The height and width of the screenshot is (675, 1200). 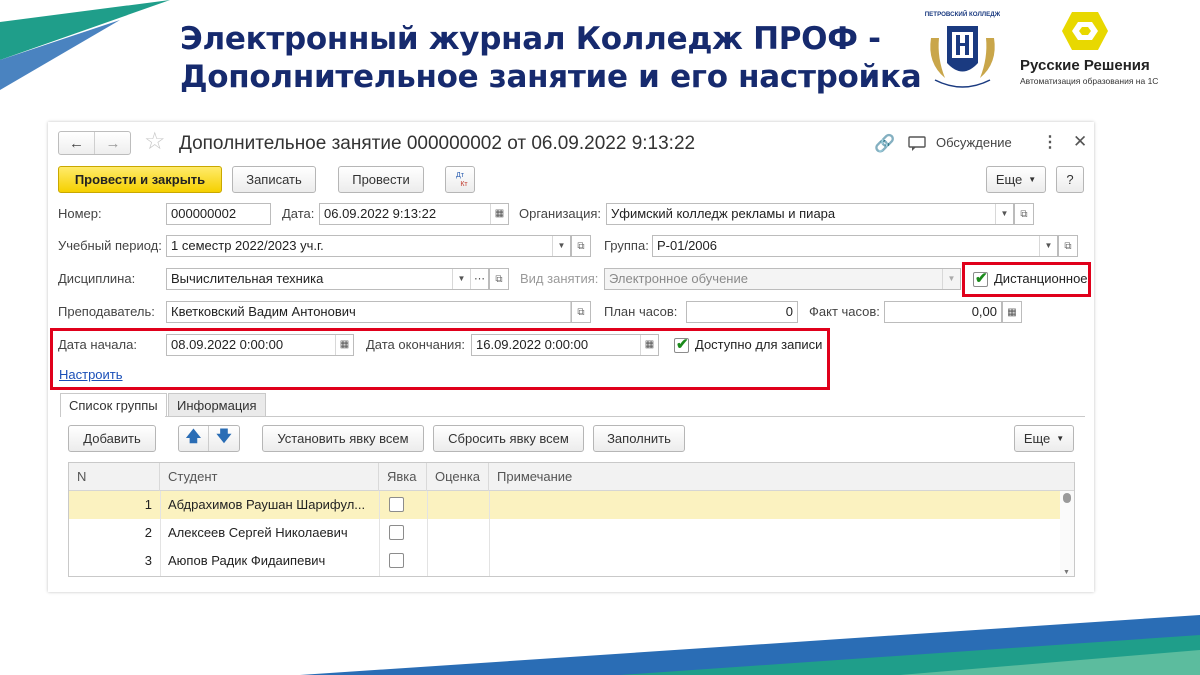 I want to click on discussion-icon, so click(x=917, y=144).